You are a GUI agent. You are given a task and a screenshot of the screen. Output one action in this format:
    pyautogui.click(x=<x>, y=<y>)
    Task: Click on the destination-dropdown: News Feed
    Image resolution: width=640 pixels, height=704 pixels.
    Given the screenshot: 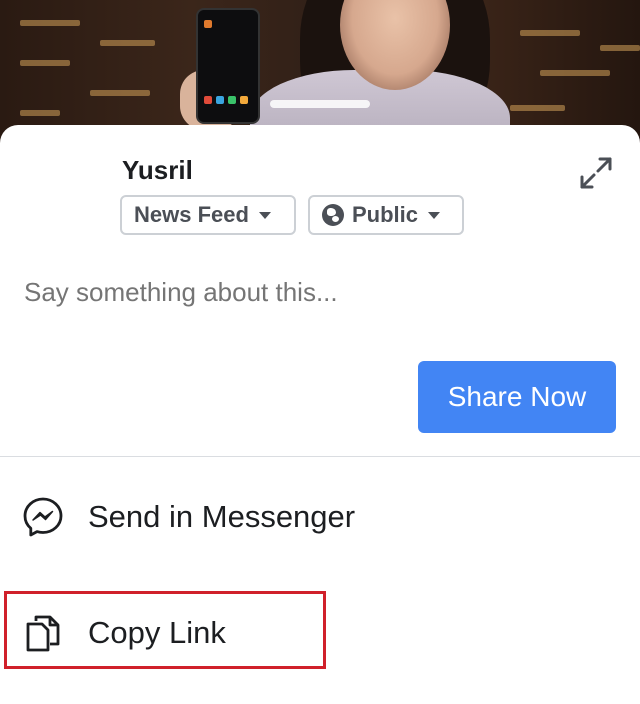 What is the action you would take?
    pyautogui.click(x=208, y=215)
    